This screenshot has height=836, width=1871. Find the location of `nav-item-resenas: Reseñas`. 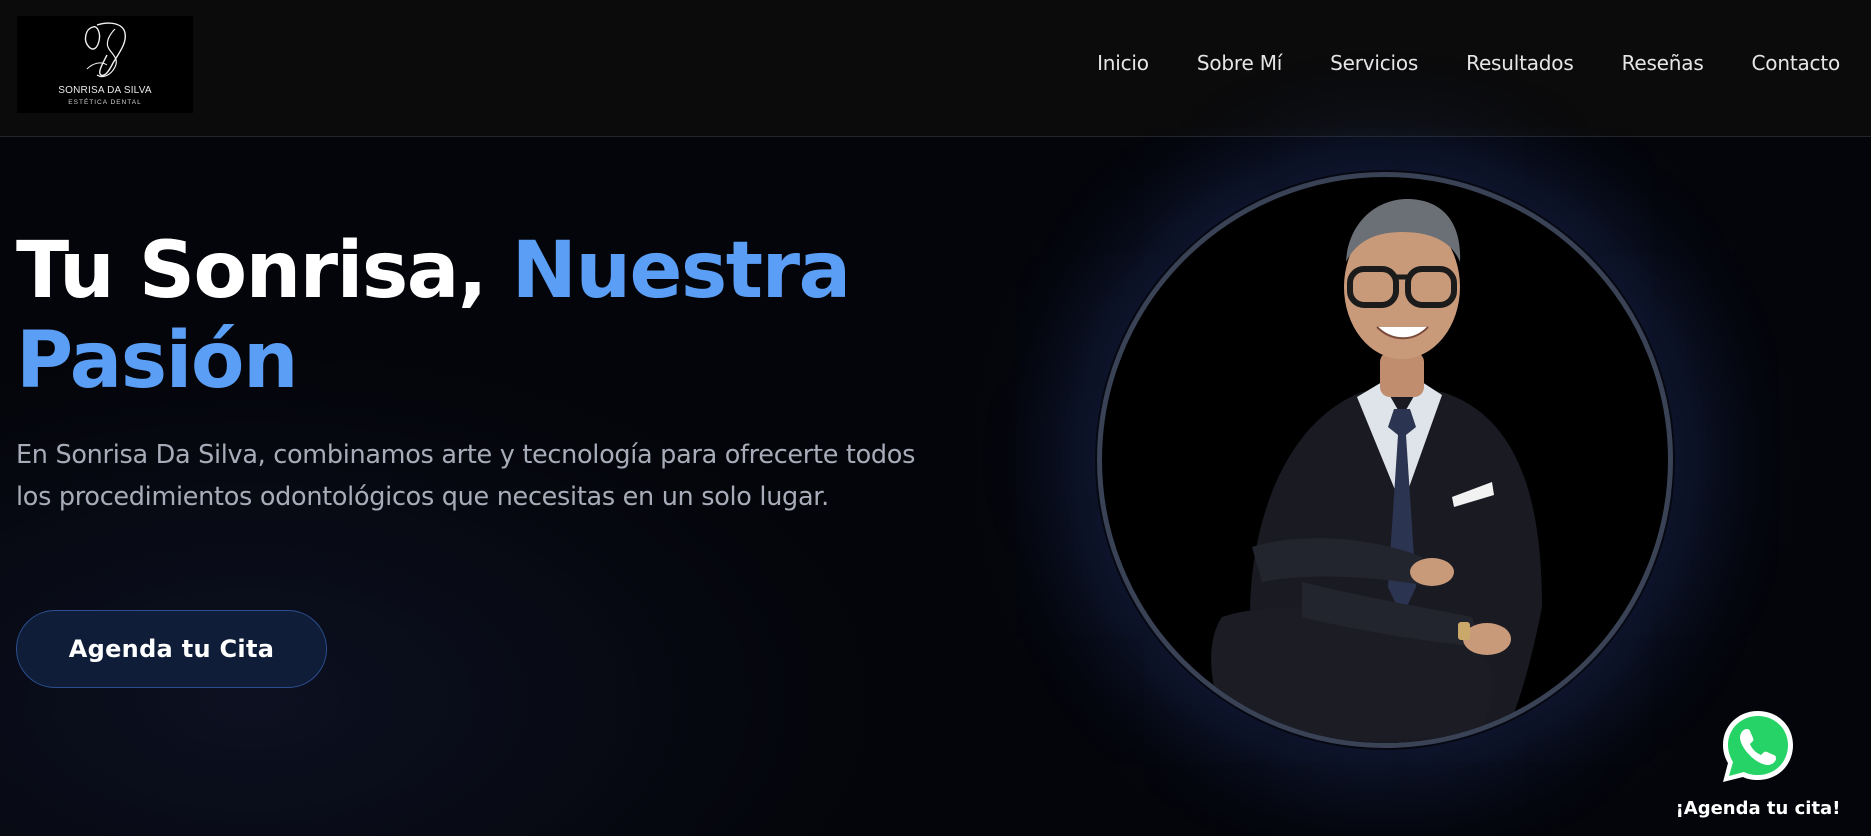

nav-item-resenas: Reseñas is located at coordinates (1663, 63).